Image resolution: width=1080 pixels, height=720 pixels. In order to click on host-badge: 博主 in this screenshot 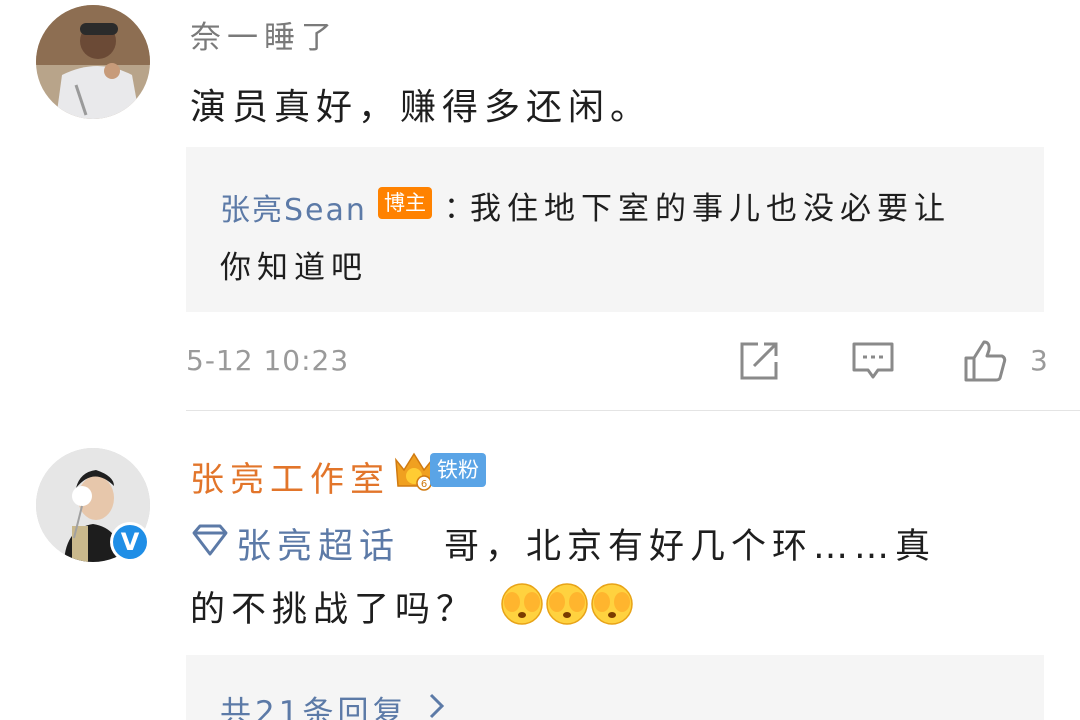, I will do `click(405, 203)`.